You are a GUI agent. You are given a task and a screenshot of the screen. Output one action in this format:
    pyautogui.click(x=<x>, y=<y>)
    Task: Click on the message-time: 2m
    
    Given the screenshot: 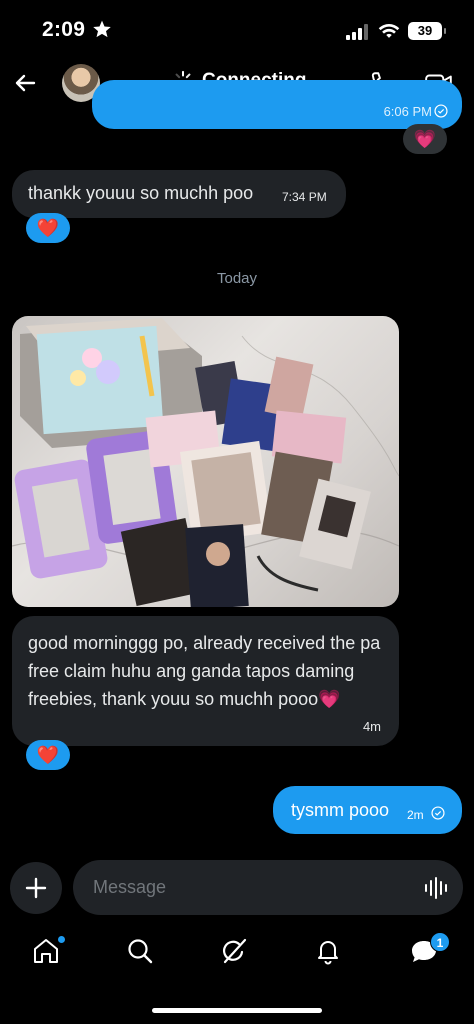 What is the action you would take?
    pyautogui.click(x=415, y=815)
    